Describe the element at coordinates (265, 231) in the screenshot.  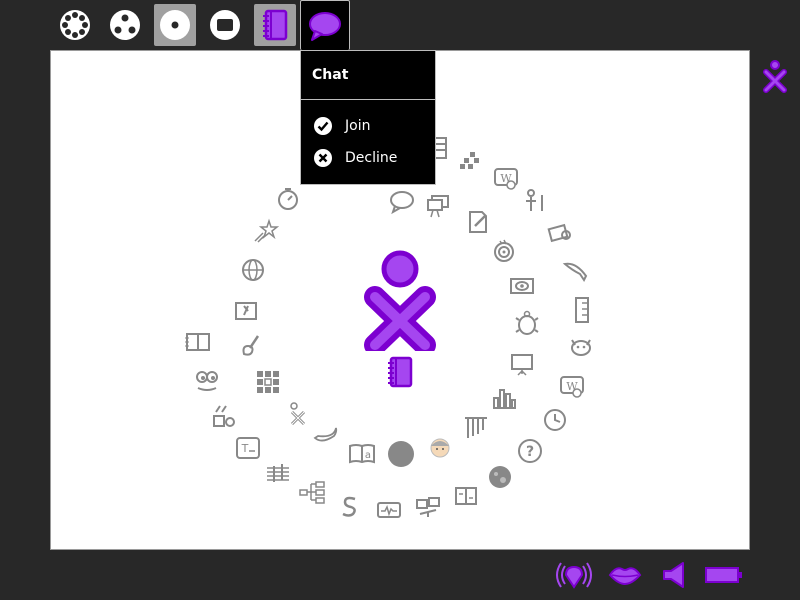
I see `star-chart-activity-icon` at that location.